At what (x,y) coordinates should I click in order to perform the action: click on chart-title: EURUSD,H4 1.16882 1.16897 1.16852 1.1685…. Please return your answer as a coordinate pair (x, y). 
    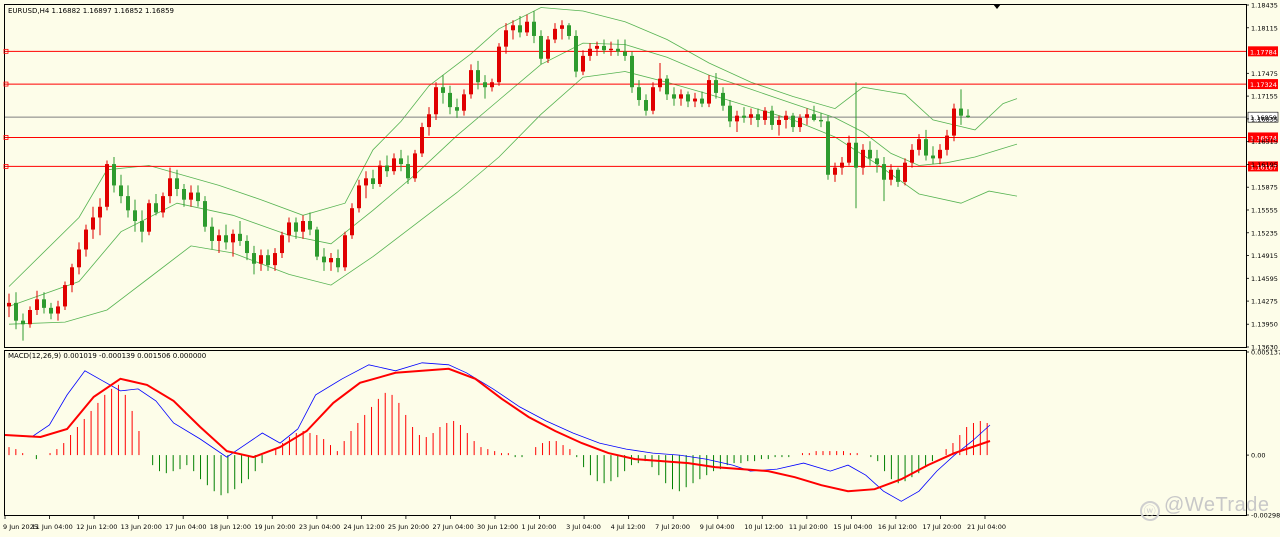
    Looking at the image, I should click on (91, 11).